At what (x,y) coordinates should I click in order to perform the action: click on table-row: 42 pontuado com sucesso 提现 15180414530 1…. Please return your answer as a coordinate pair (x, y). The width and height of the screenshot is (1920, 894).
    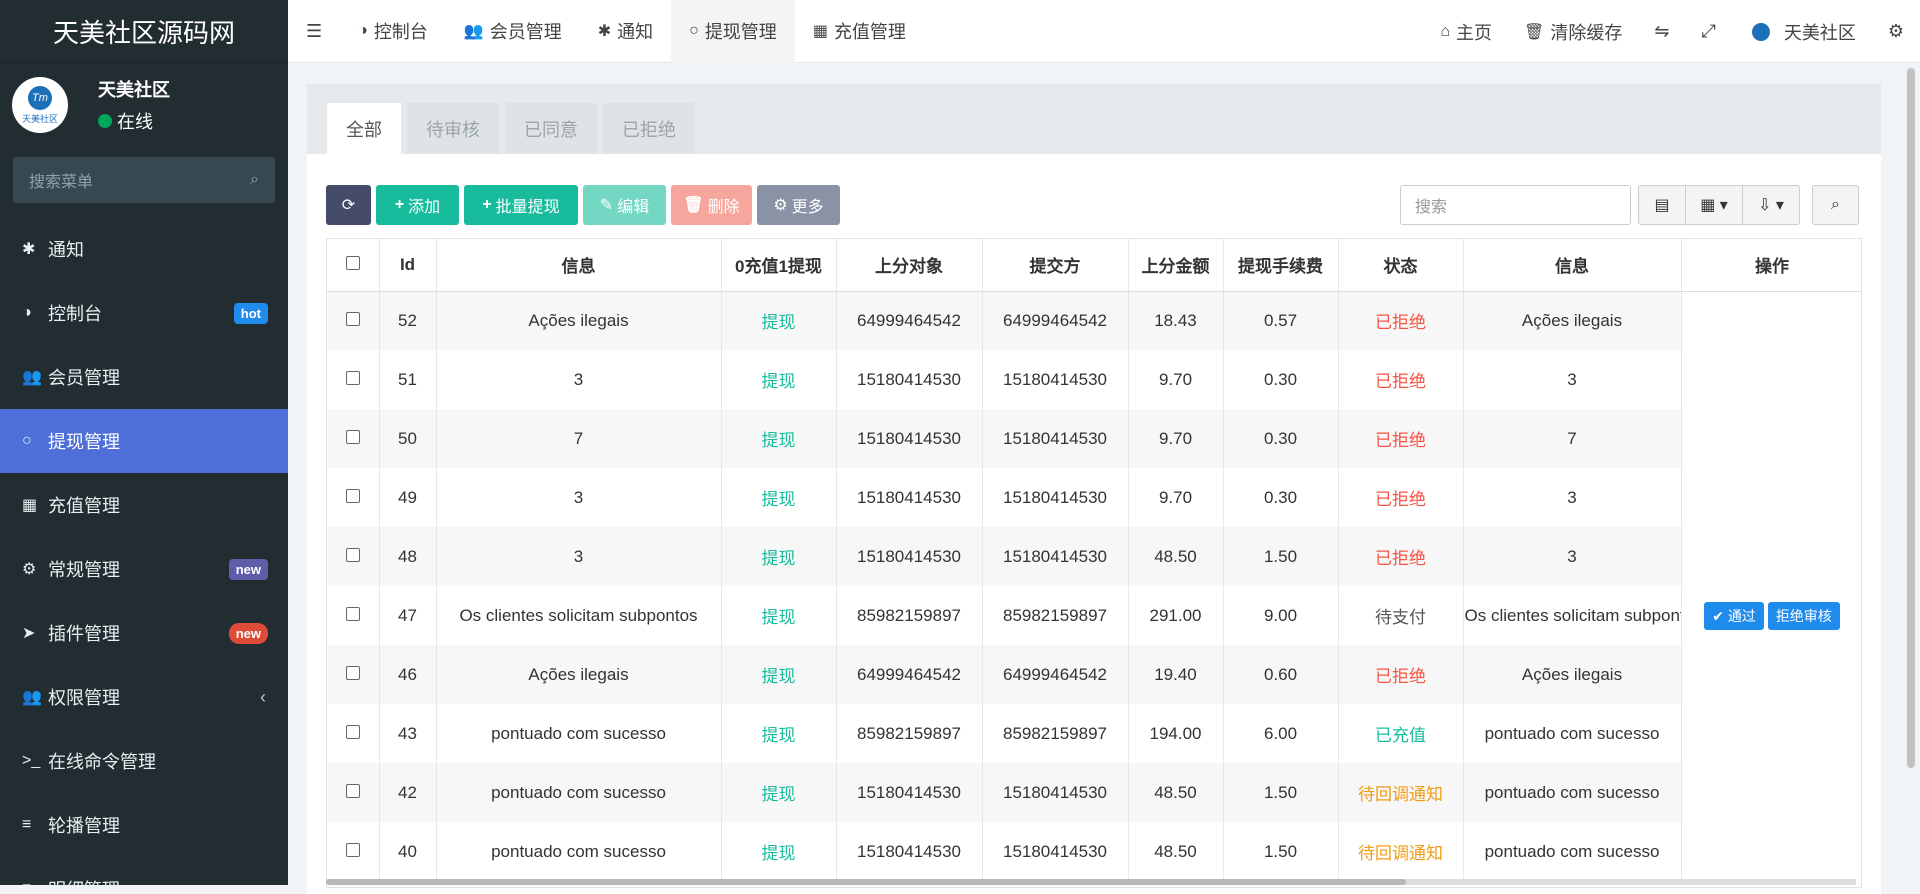
    Looking at the image, I should click on (1094, 792).